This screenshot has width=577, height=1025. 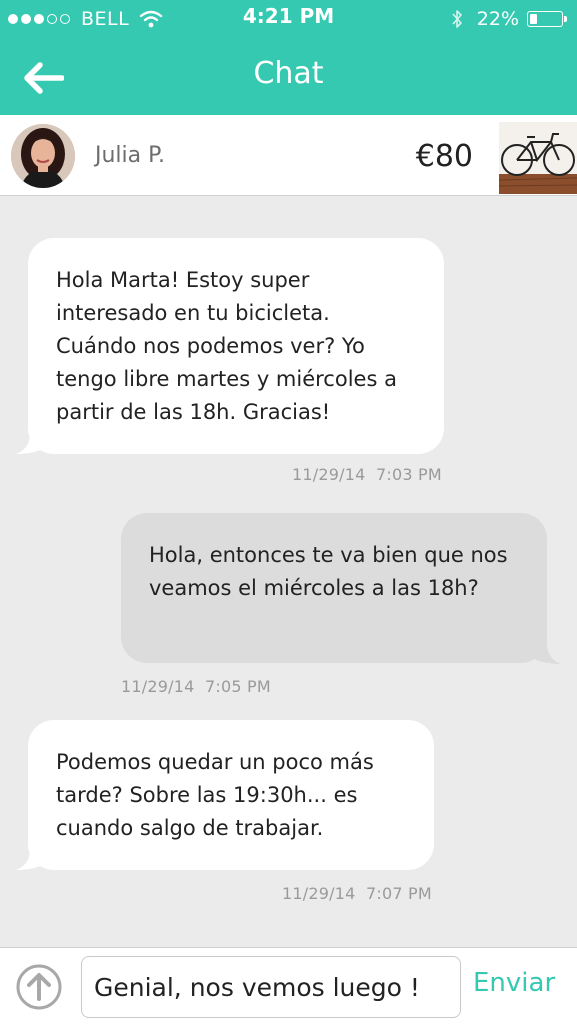 I want to click on message-timestamp: 11/29/14 7:05 PM, so click(x=196, y=686).